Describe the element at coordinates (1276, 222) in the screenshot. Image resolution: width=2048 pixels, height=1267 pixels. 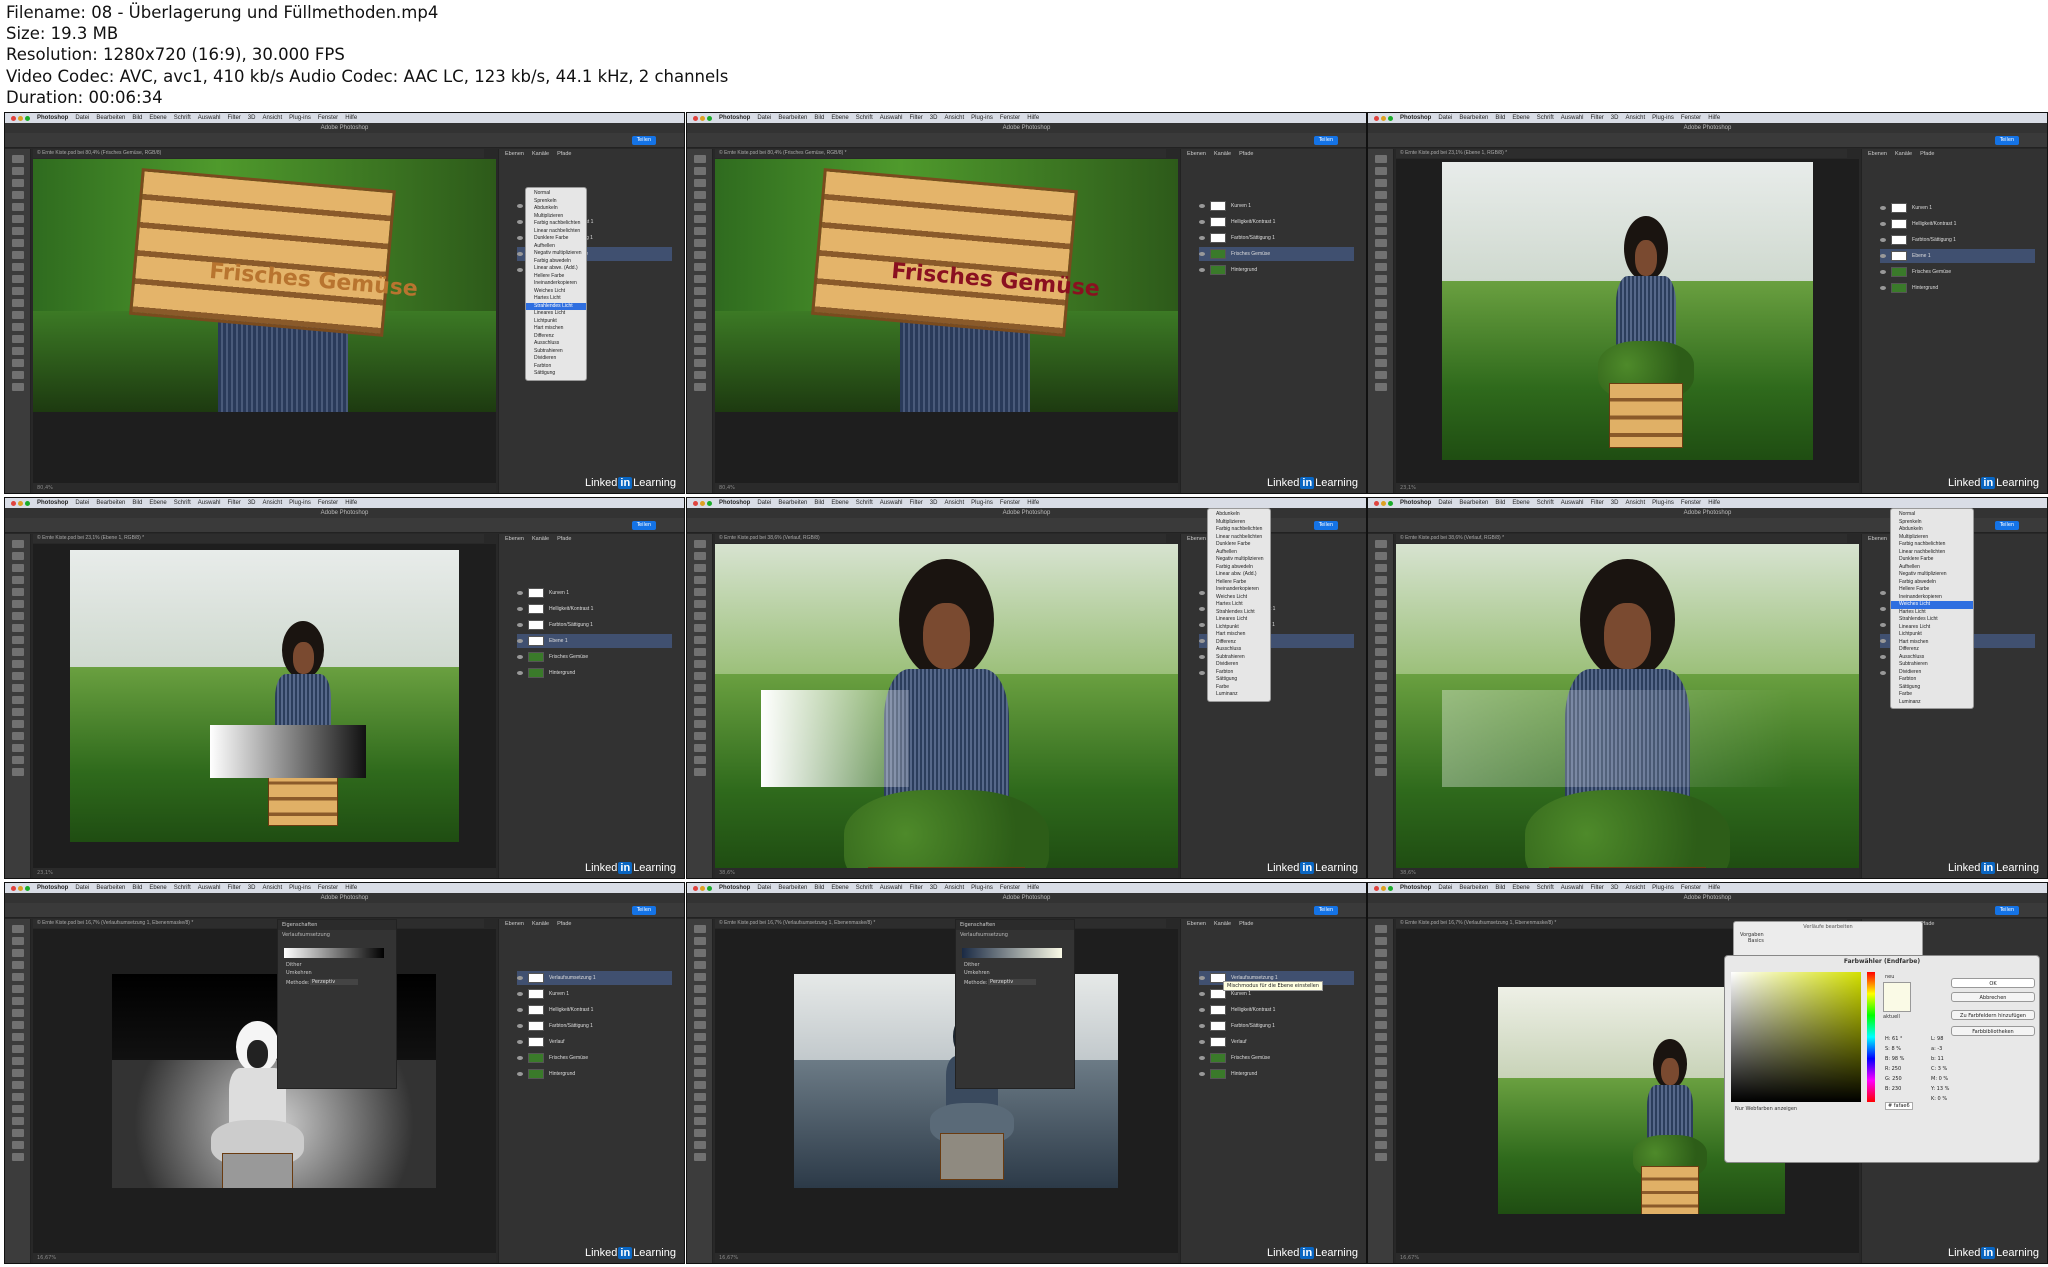
I see `layer-row: Helligkeit/Kontrast 1` at that location.